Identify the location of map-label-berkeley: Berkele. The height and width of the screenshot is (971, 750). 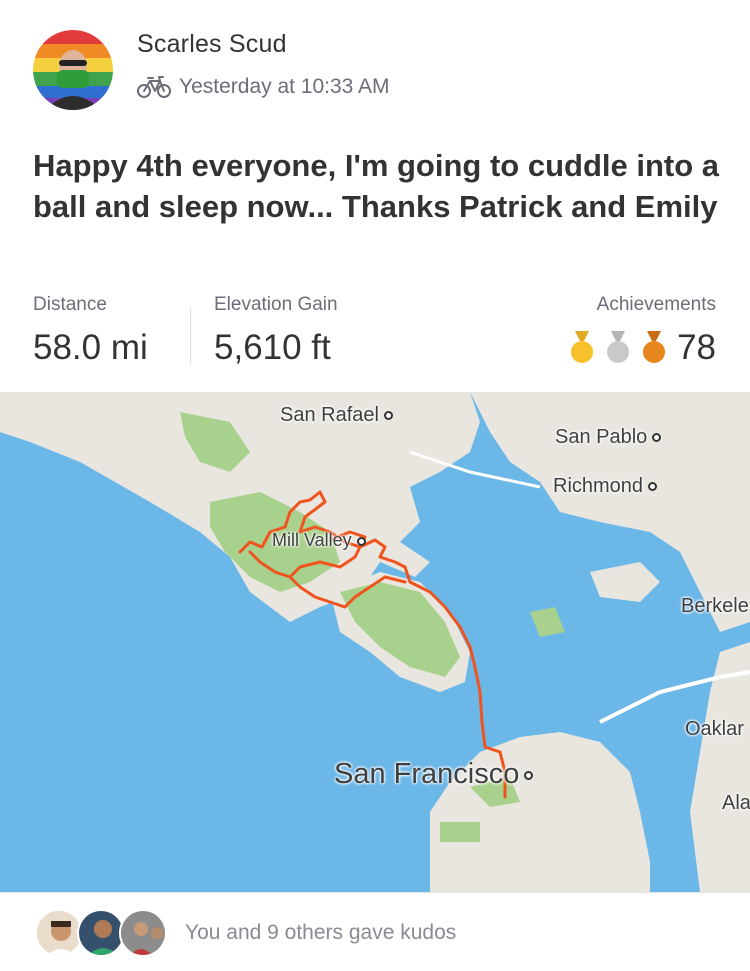
(715, 606).